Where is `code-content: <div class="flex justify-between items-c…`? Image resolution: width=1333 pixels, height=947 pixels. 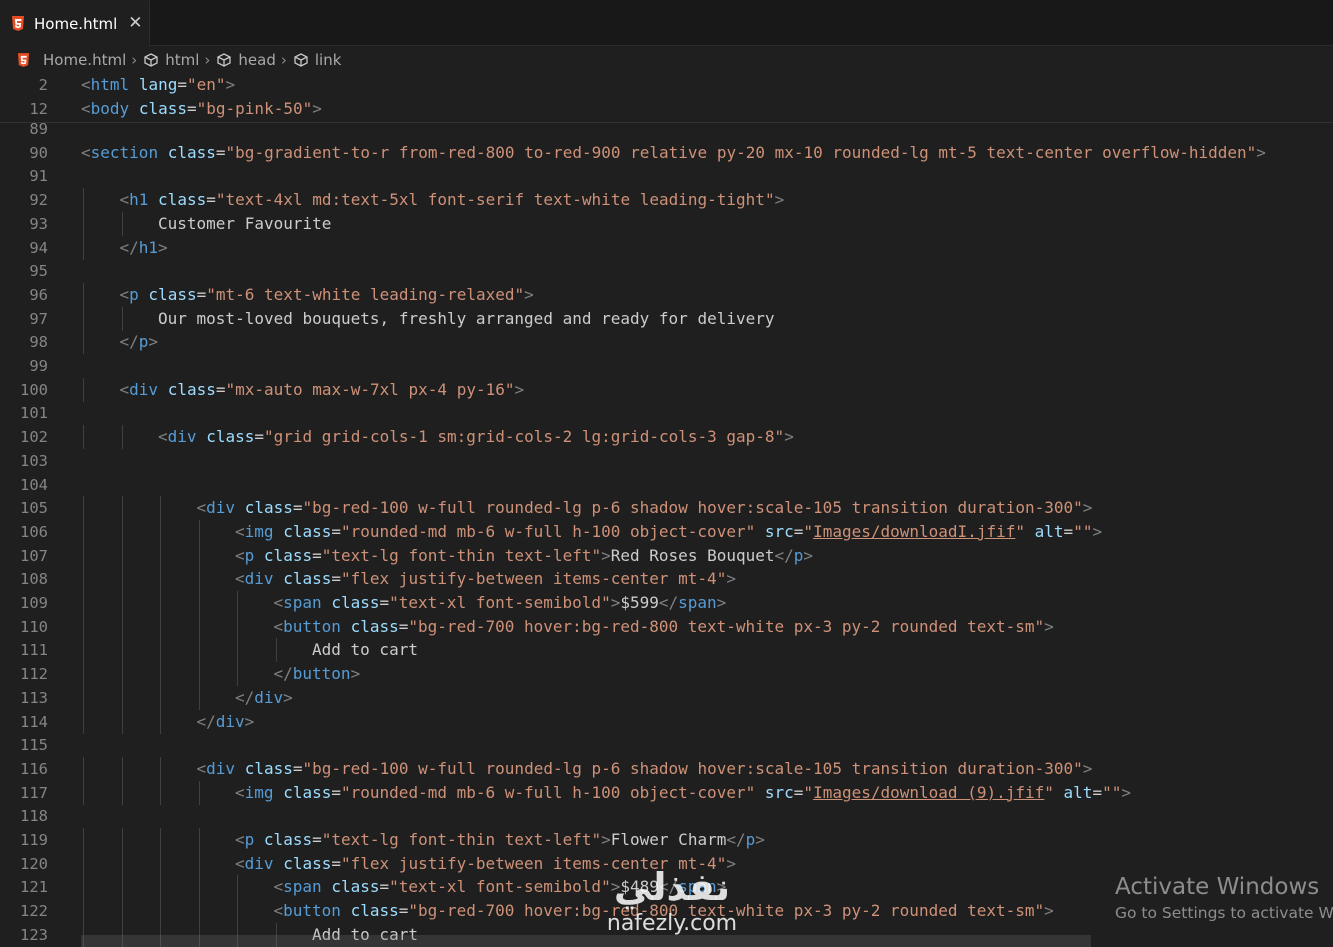 code-content: <div class="flex justify-between items-c… is located at coordinates (485, 579).